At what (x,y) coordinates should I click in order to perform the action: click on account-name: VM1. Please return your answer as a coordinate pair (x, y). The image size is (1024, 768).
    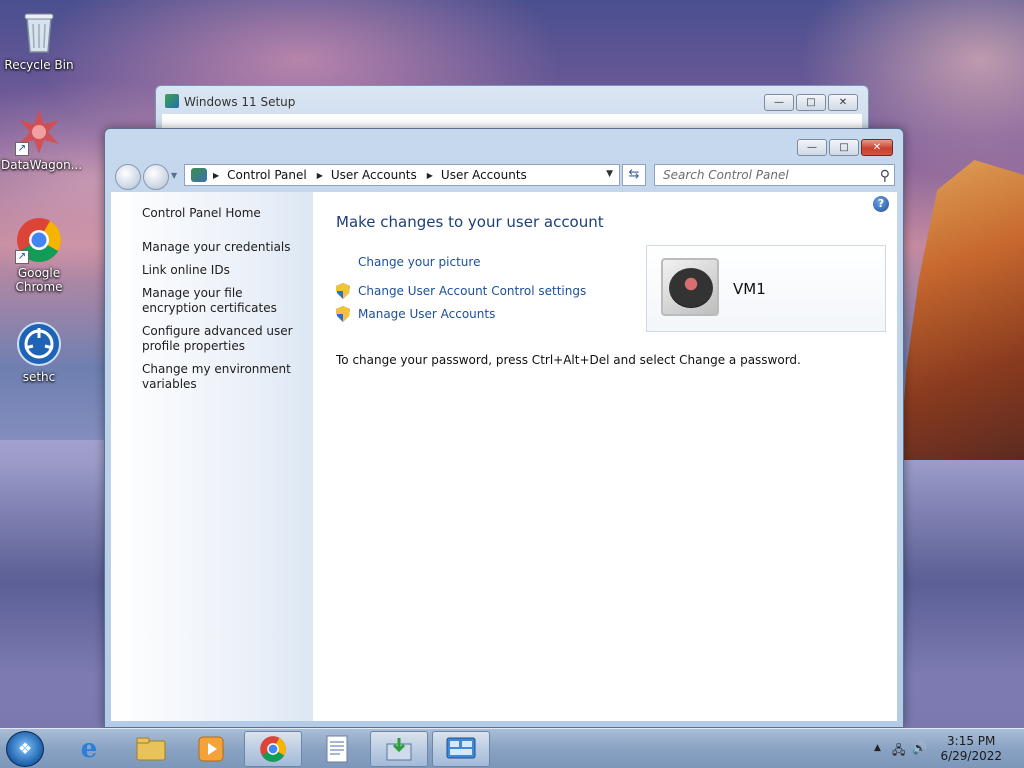
    Looking at the image, I should click on (749, 289).